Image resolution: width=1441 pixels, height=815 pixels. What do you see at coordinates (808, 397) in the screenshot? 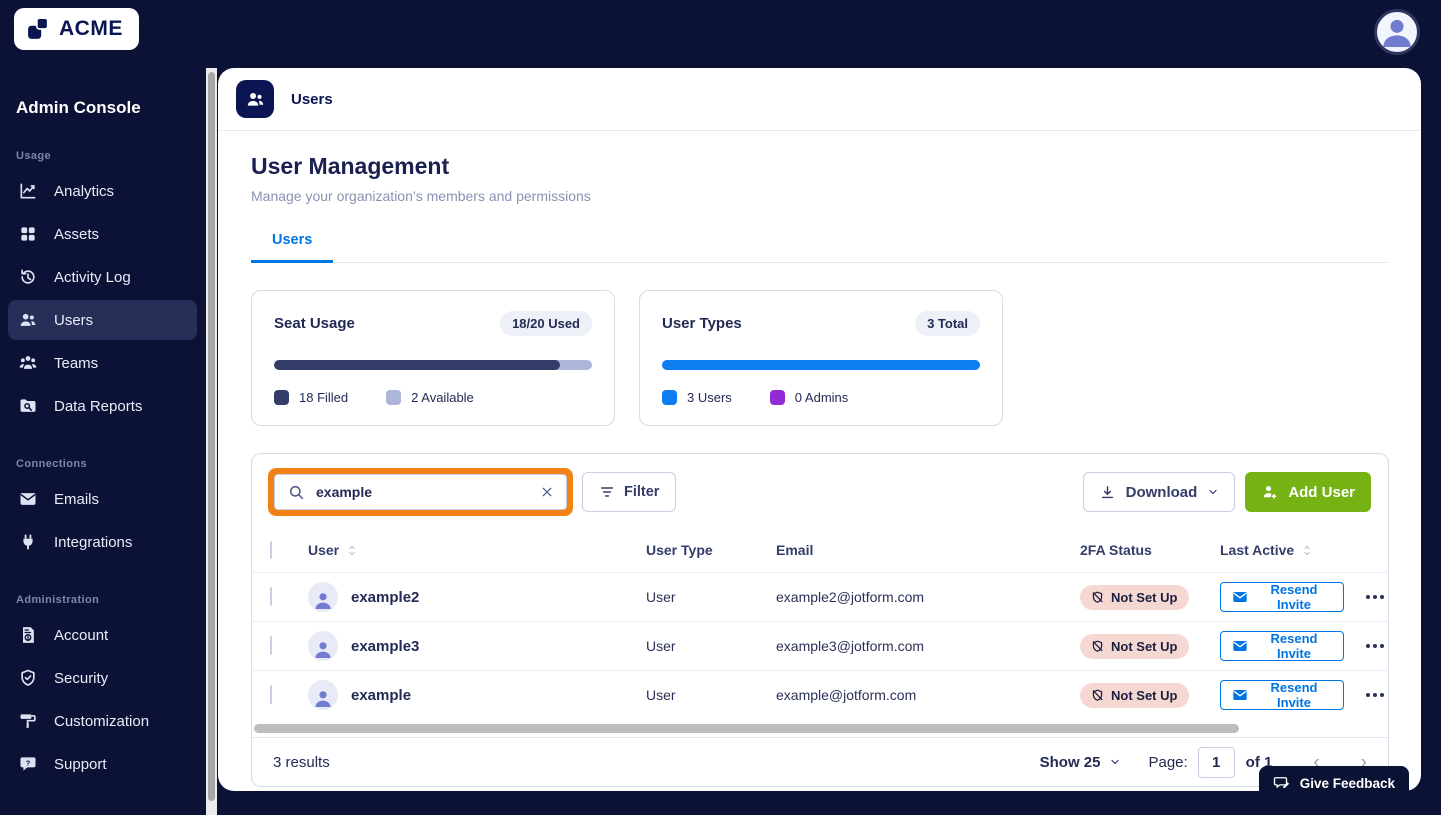
I see `legend-admins: 0 Admins` at bounding box center [808, 397].